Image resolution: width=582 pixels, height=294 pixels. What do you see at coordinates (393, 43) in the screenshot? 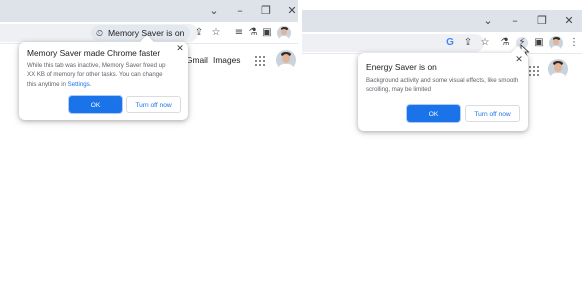
I see `address-bar` at bounding box center [393, 43].